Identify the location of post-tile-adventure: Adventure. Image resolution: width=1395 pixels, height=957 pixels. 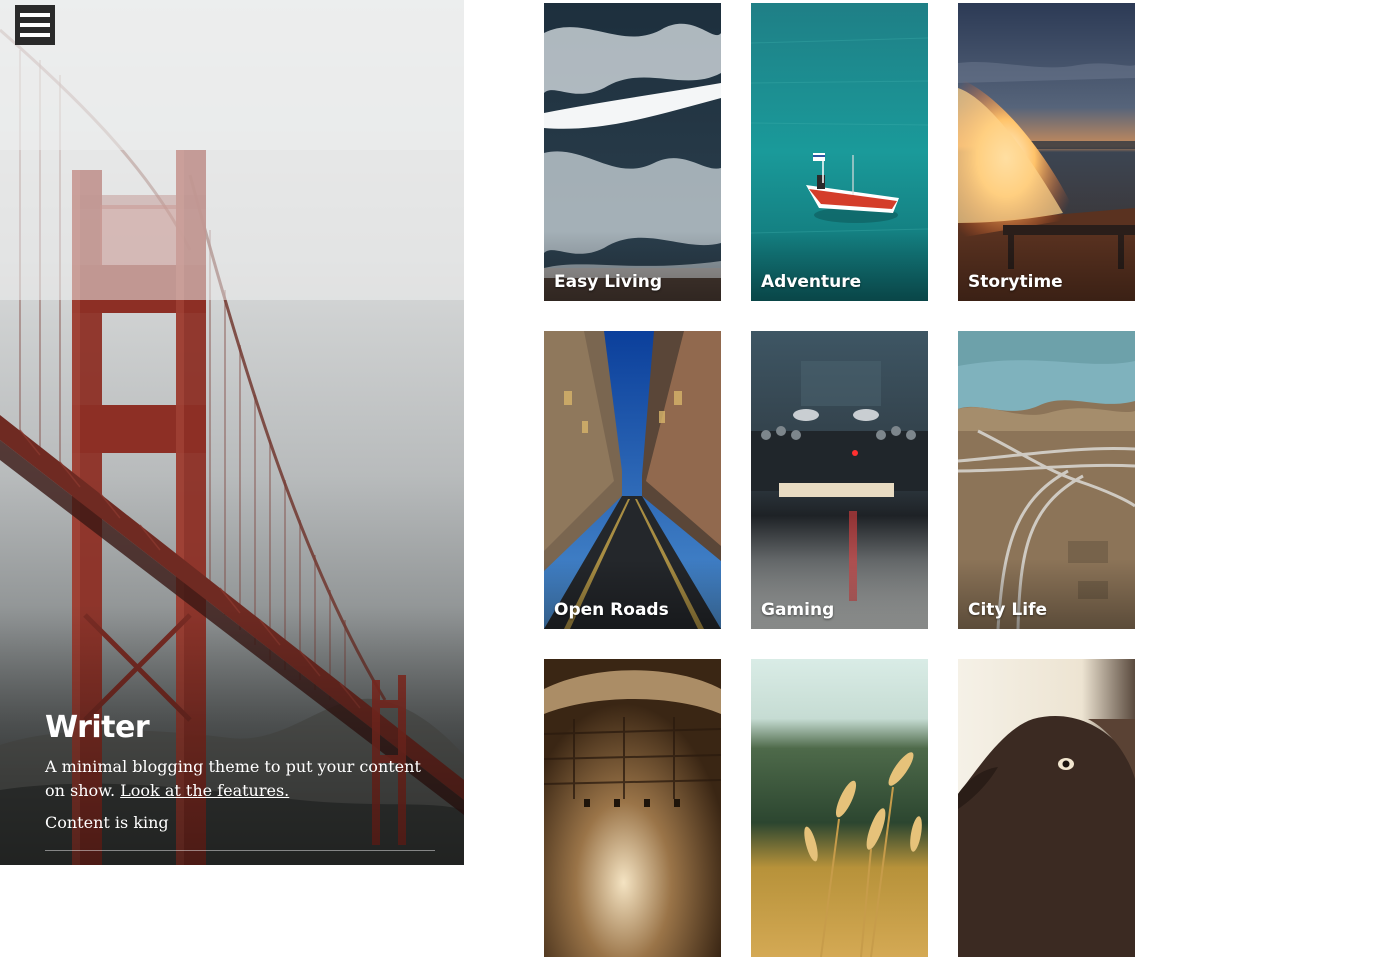
(839, 152).